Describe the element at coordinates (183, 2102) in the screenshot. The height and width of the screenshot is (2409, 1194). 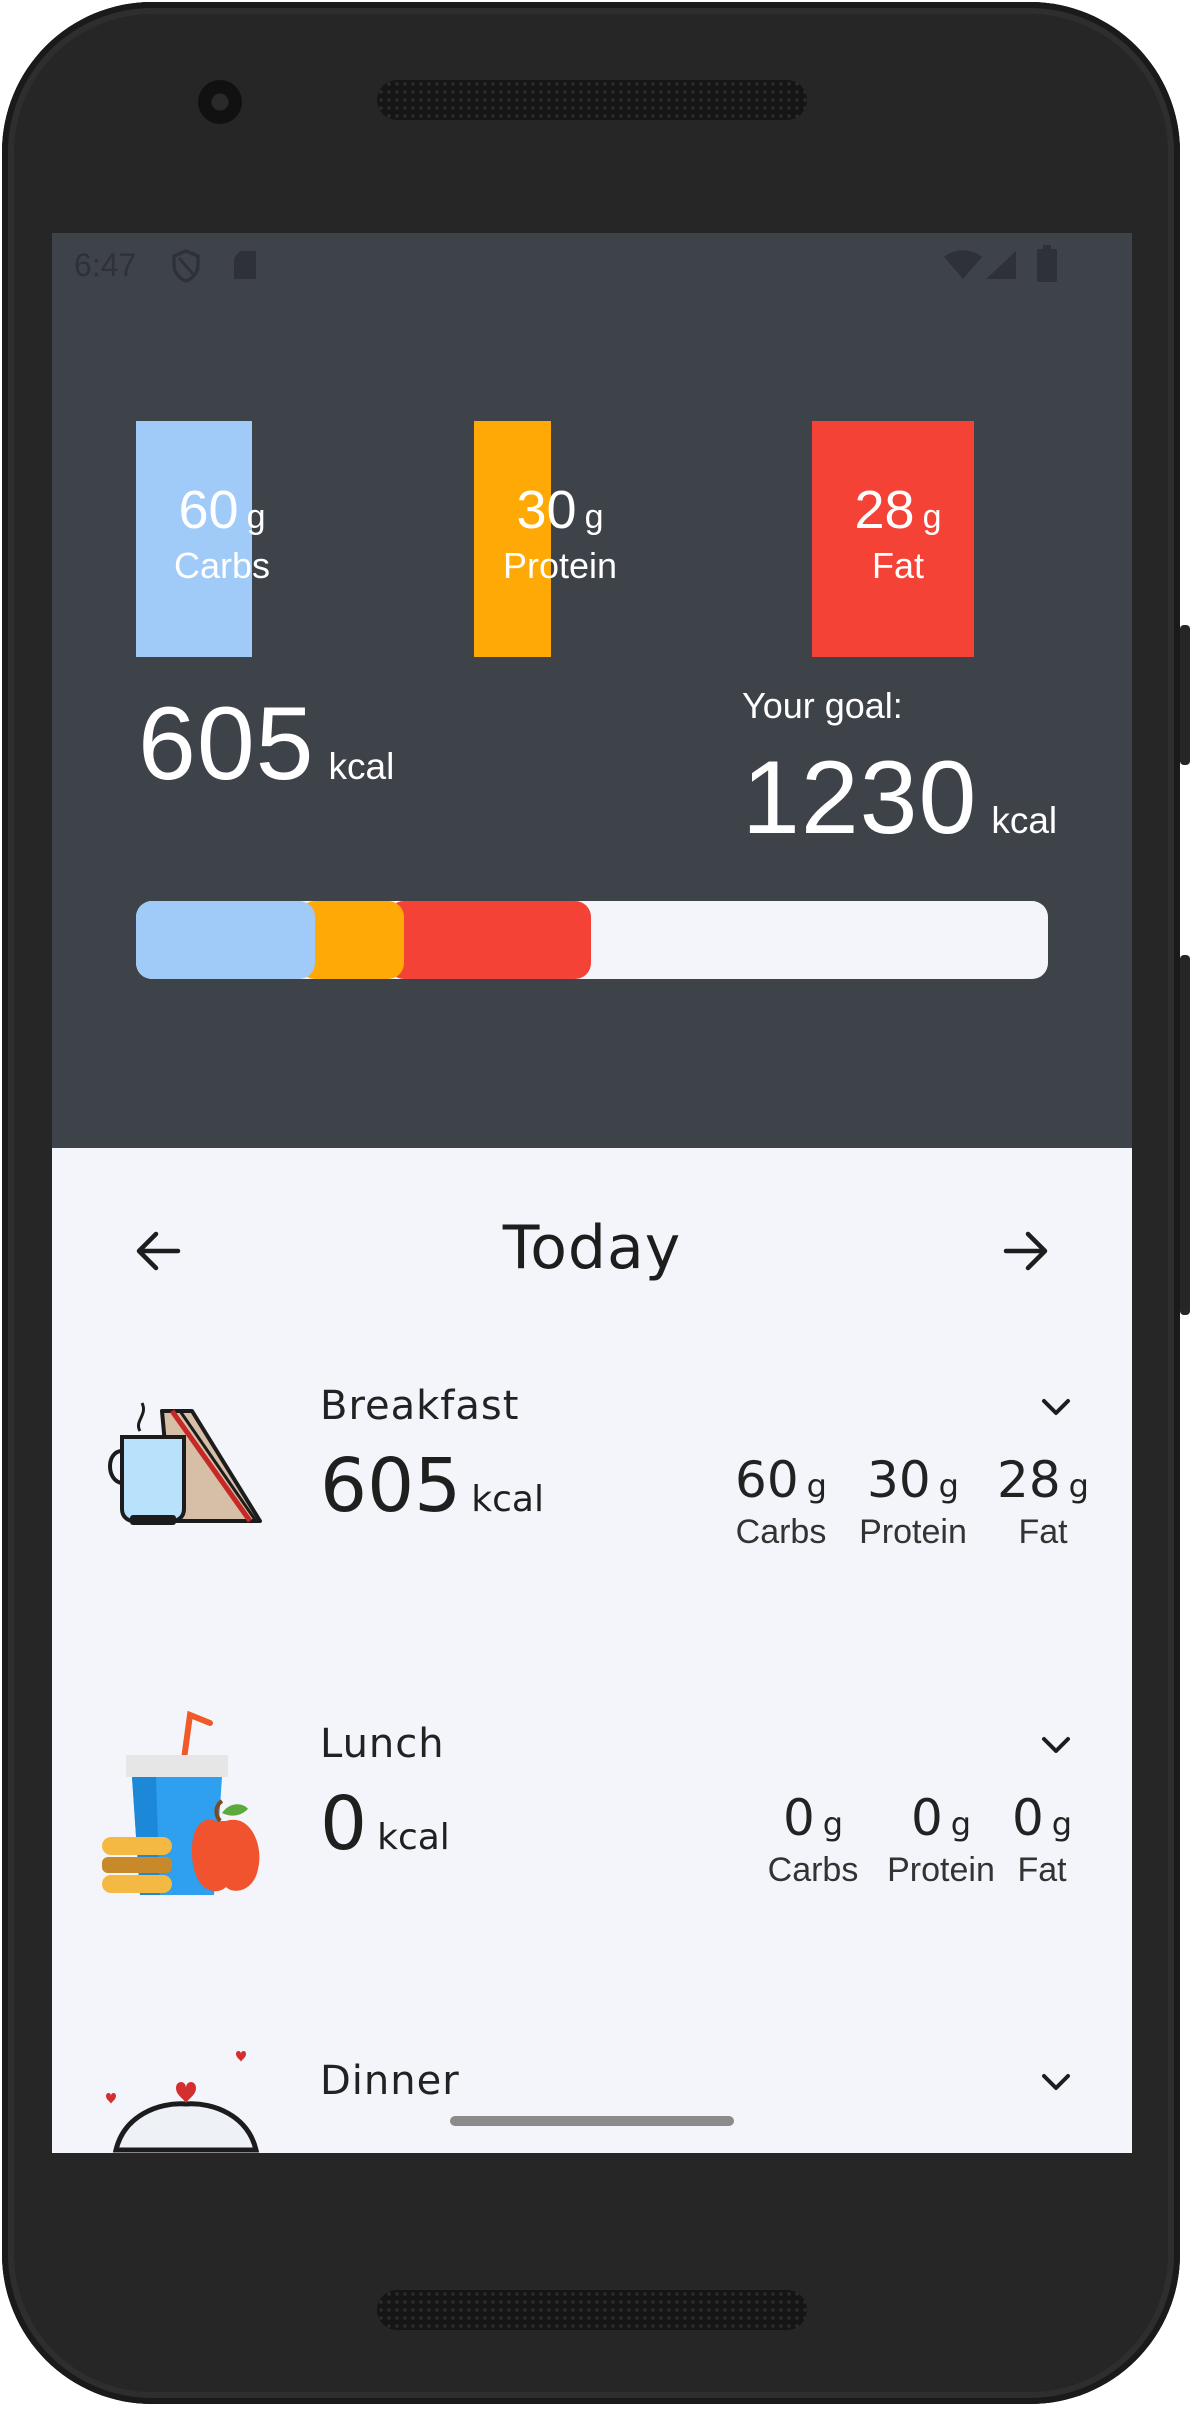
I see `cloche-icon` at that location.